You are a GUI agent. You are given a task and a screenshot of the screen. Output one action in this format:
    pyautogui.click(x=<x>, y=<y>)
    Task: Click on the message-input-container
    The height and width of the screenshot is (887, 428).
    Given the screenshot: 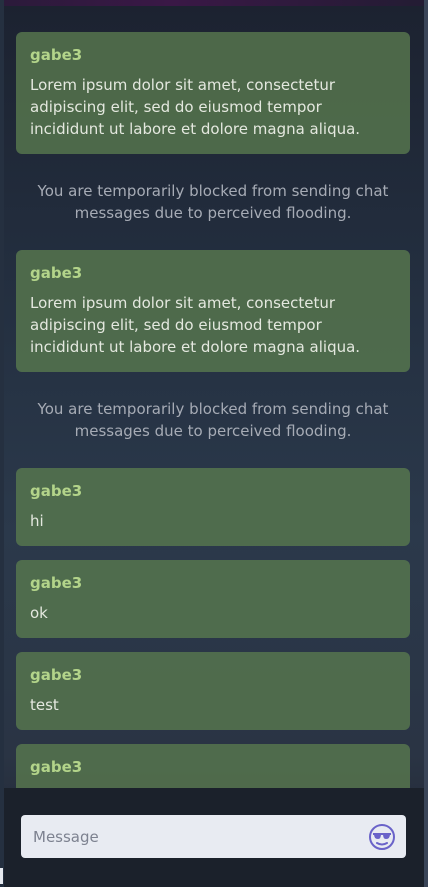 What is the action you would take?
    pyautogui.click(x=213, y=836)
    